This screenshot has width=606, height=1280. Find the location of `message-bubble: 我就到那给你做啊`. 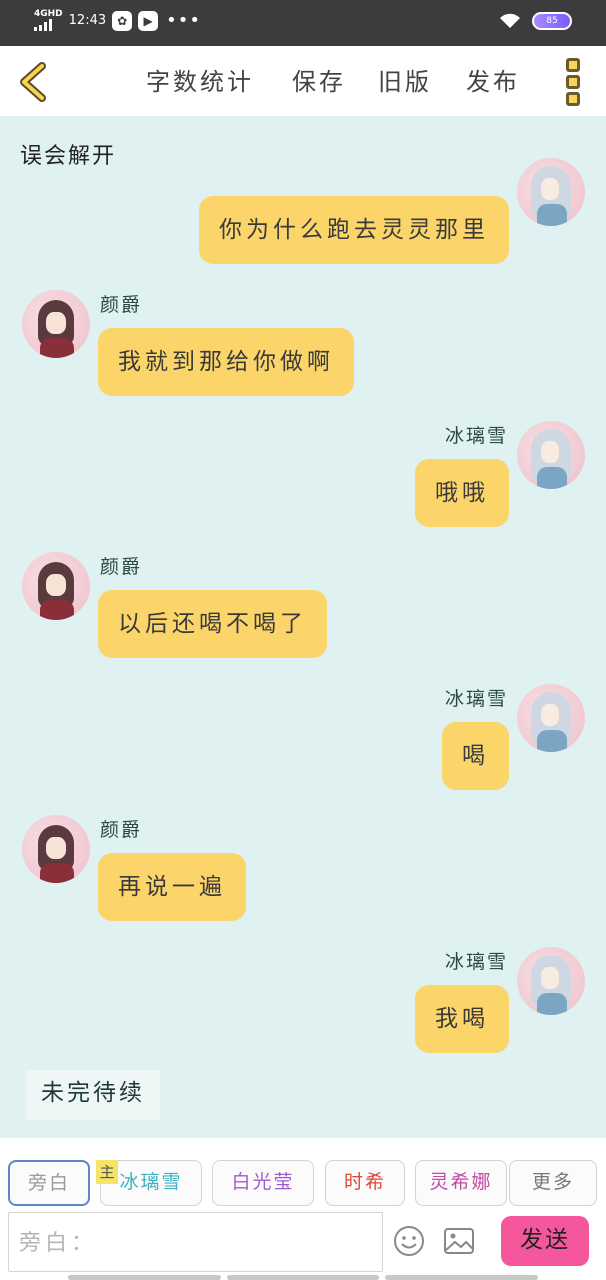

message-bubble: 我就到那给你做啊 is located at coordinates (226, 362).